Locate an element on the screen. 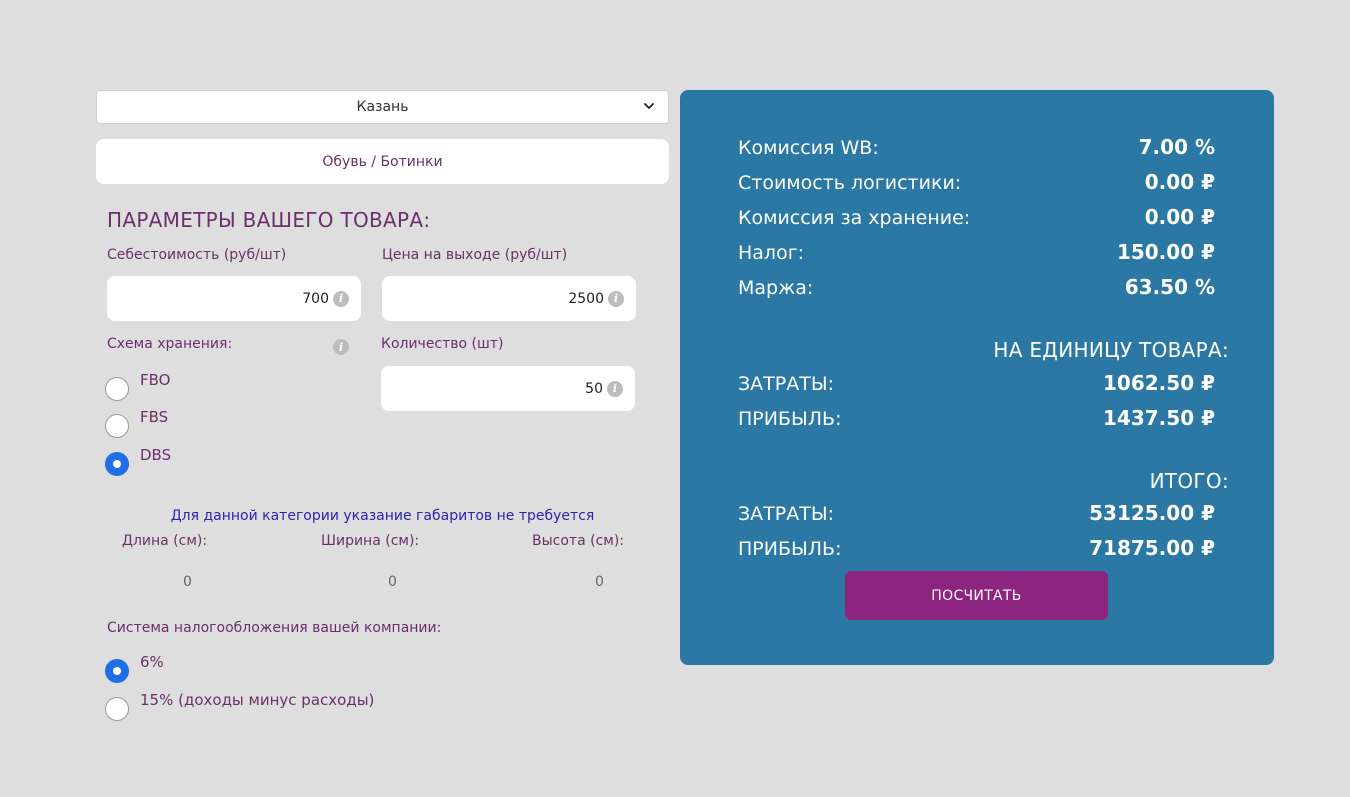 This screenshot has width=1350, height=797. storage-option-fbo: FBO is located at coordinates (137, 386).